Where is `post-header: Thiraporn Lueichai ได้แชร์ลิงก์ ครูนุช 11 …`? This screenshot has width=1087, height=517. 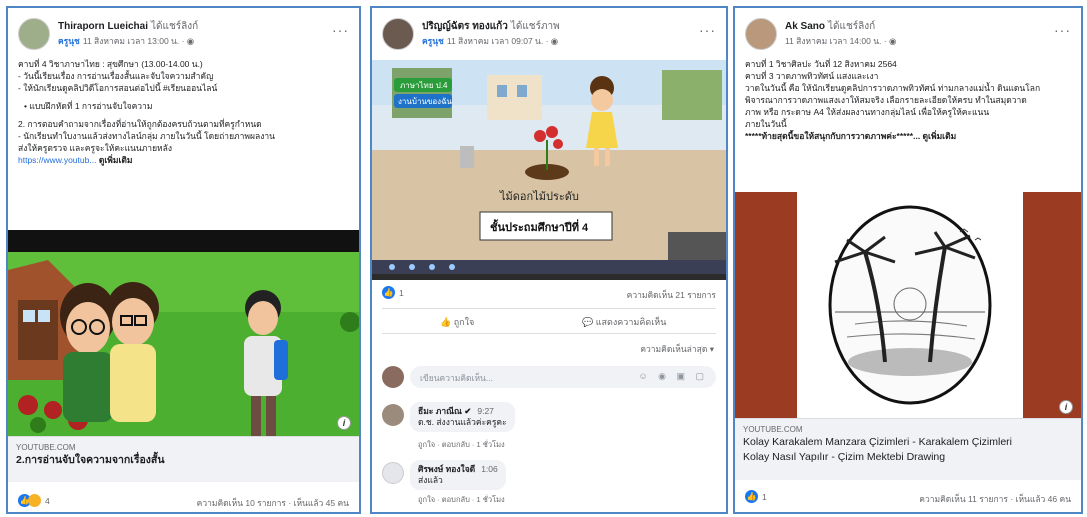 post-header: Thiraporn Lueichai ได้แชร์ลิงก์ ครูนุช 11 … is located at coordinates (183, 33).